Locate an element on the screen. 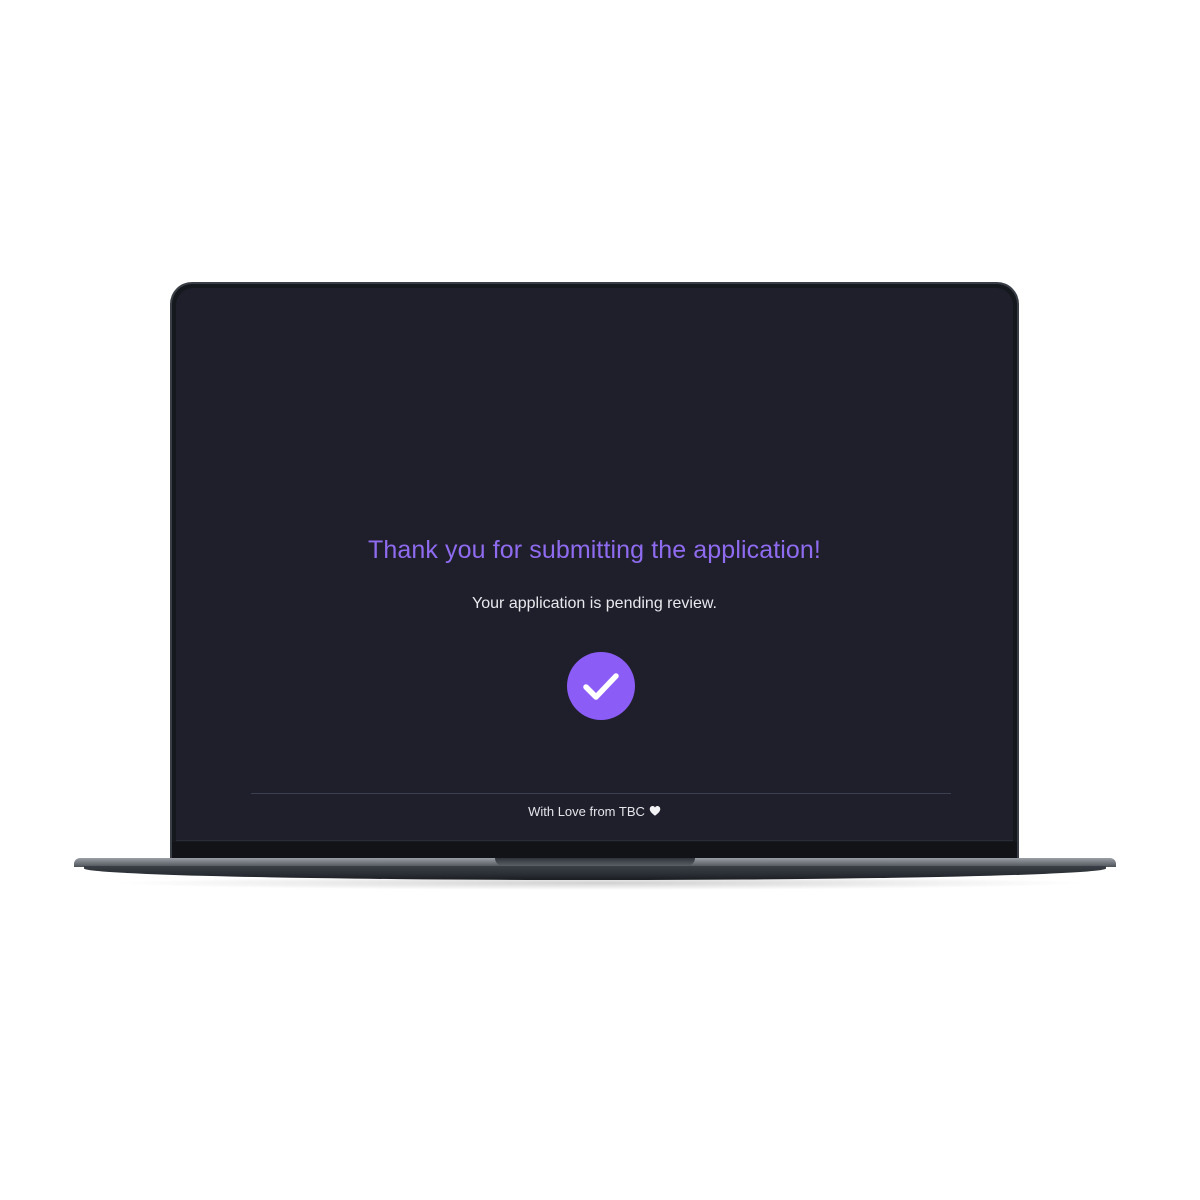  checkmark-icon is located at coordinates (601, 686).